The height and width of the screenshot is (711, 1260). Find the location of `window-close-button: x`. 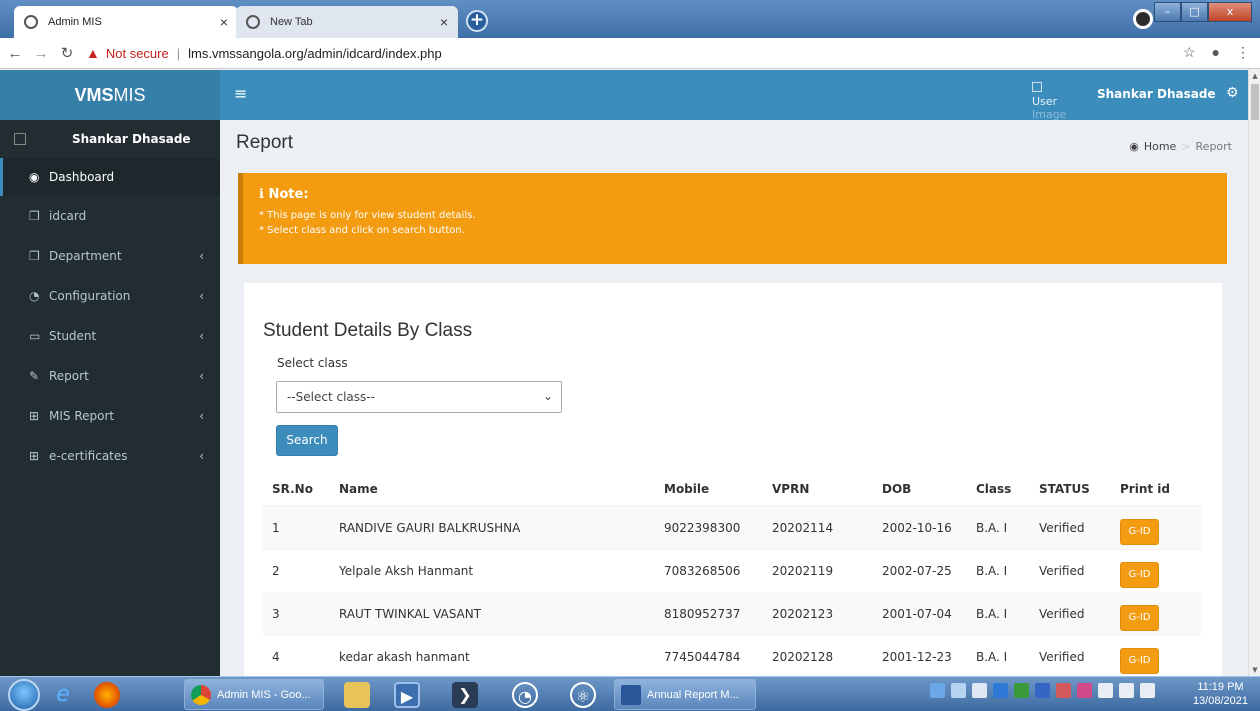

window-close-button: x is located at coordinates (1230, 12).